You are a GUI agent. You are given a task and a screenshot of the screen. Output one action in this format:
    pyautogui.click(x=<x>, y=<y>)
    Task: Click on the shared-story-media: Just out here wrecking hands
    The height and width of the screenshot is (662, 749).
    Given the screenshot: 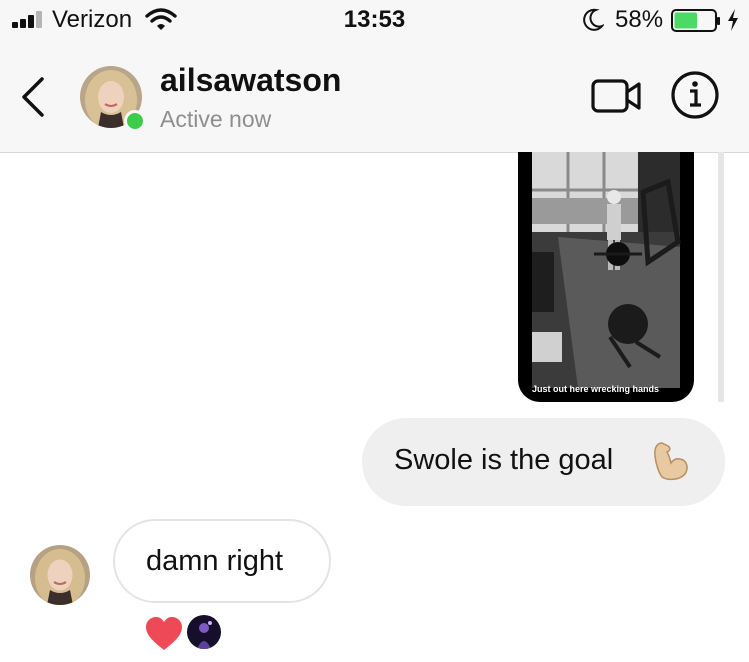 What is the action you would take?
    pyautogui.click(x=606, y=277)
    